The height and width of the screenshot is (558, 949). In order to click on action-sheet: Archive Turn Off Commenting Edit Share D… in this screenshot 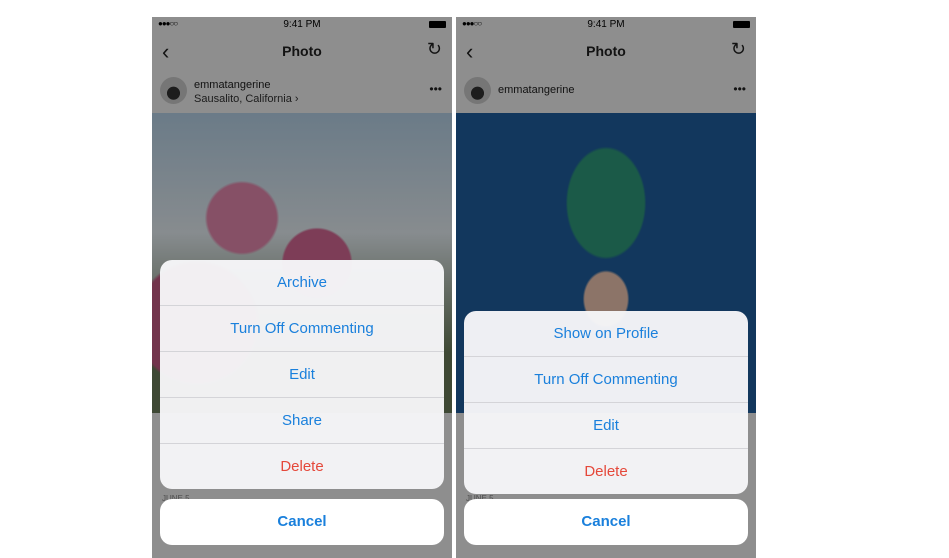, I will do `click(302, 374)`.